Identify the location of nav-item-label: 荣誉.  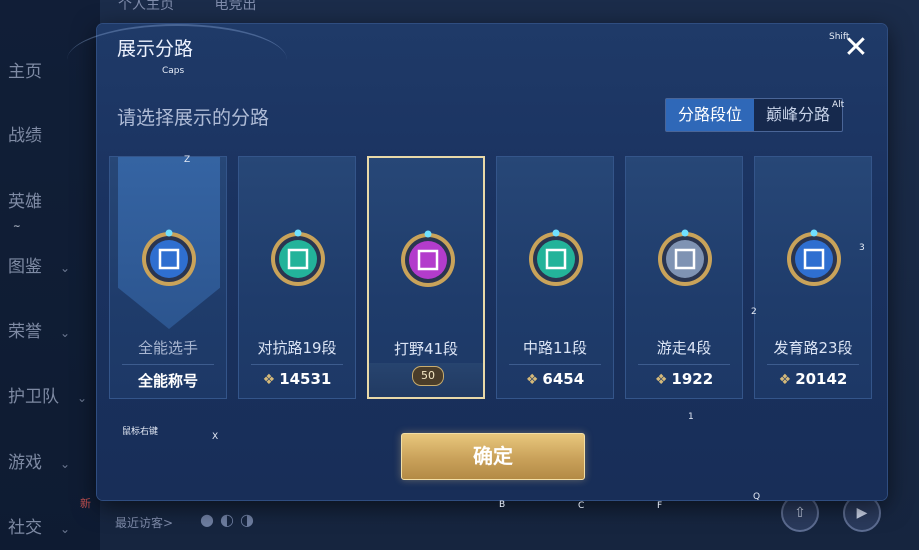
(25, 332).